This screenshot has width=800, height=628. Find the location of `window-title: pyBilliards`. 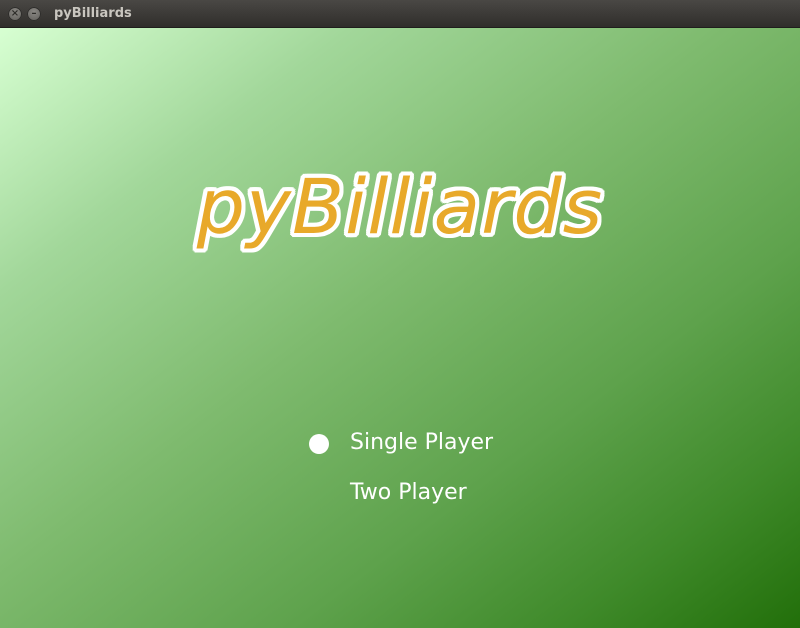

window-title: pyBilliards is located at coordinates (93, 13).